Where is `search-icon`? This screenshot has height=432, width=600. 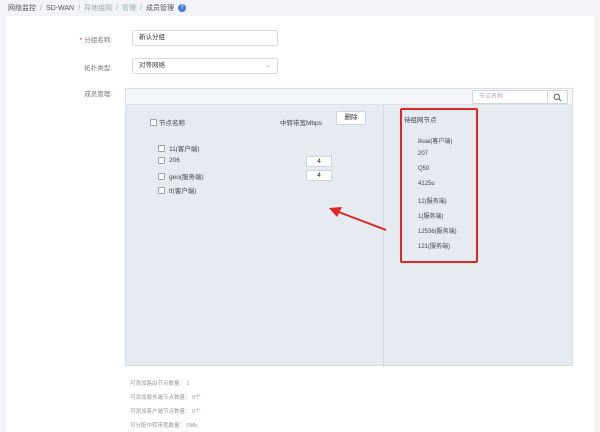
search-icon is located at coordinates (557, 97).